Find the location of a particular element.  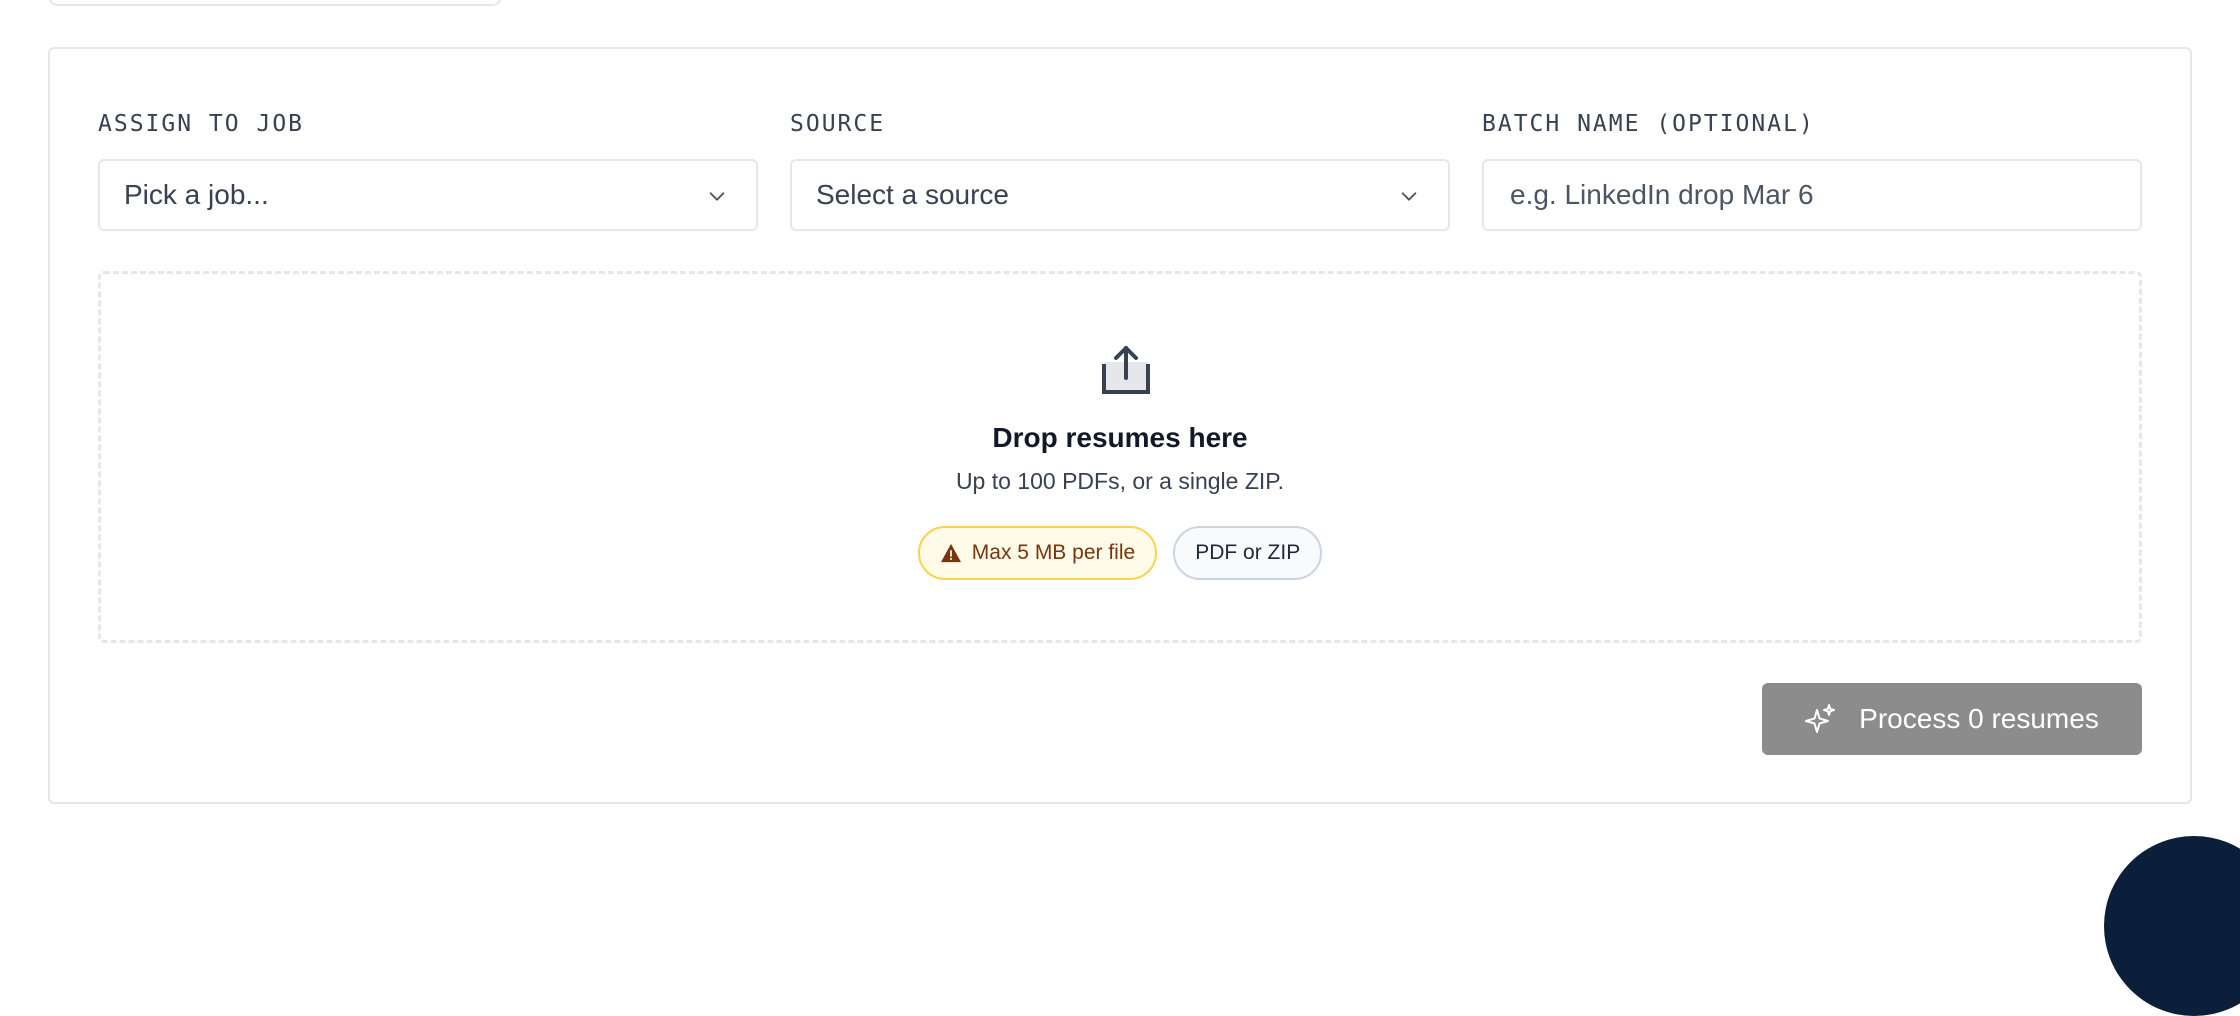

job-label: ASSIGN TO JOB is located at coordinates (201, 124).